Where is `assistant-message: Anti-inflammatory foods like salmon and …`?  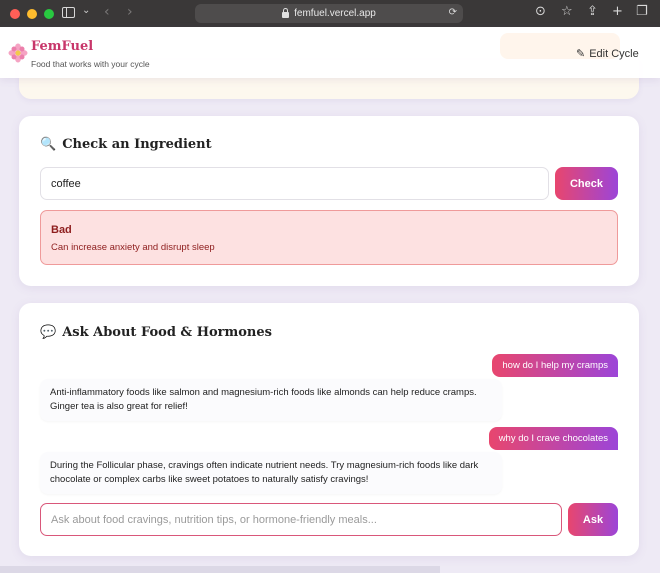
assistant-message: Anti-inflammatory foods like salmon and … is located at coordinates (271, 400).